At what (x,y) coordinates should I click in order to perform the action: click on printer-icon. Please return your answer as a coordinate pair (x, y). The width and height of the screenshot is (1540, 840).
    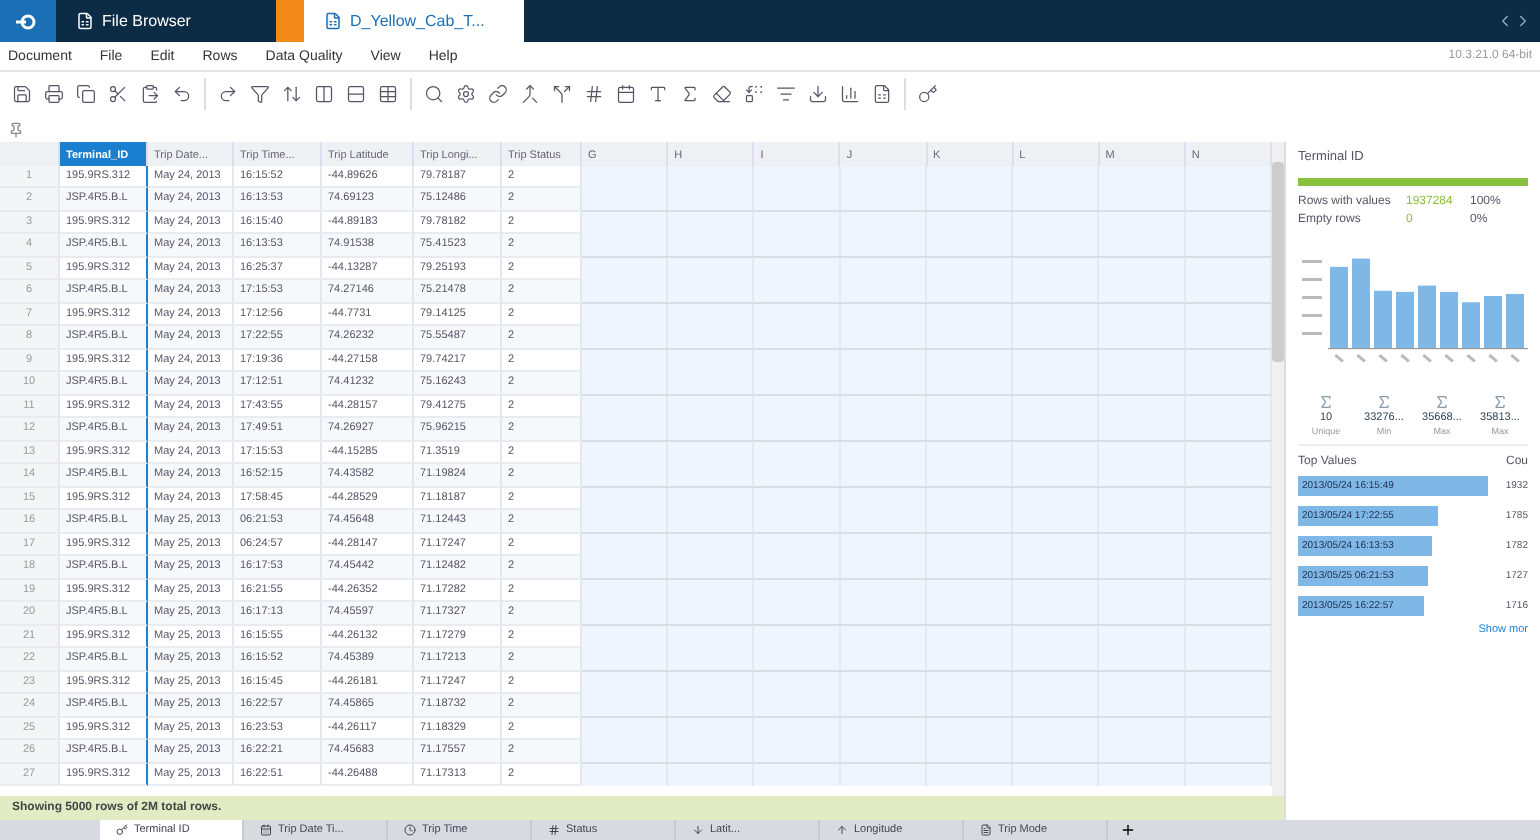
    Looking at the image, I should click on (54, 94).